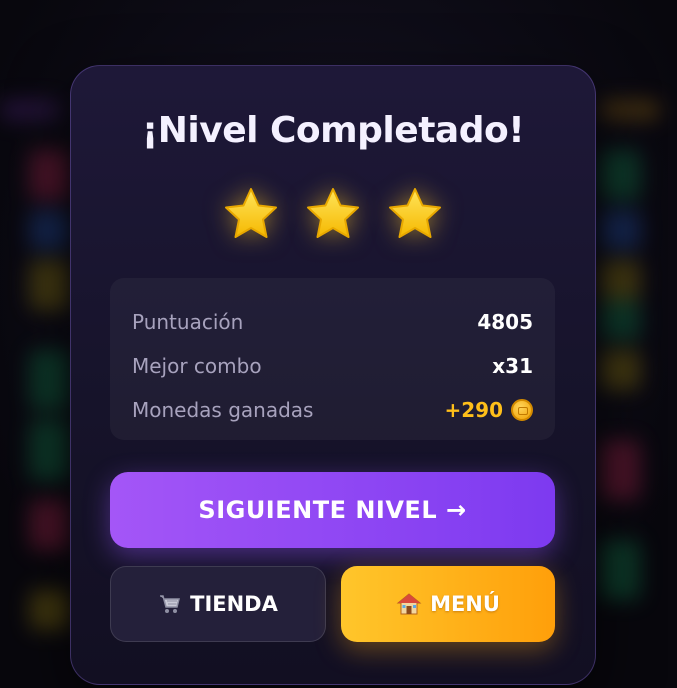  I want to click on house-icon, so click(409, 604).